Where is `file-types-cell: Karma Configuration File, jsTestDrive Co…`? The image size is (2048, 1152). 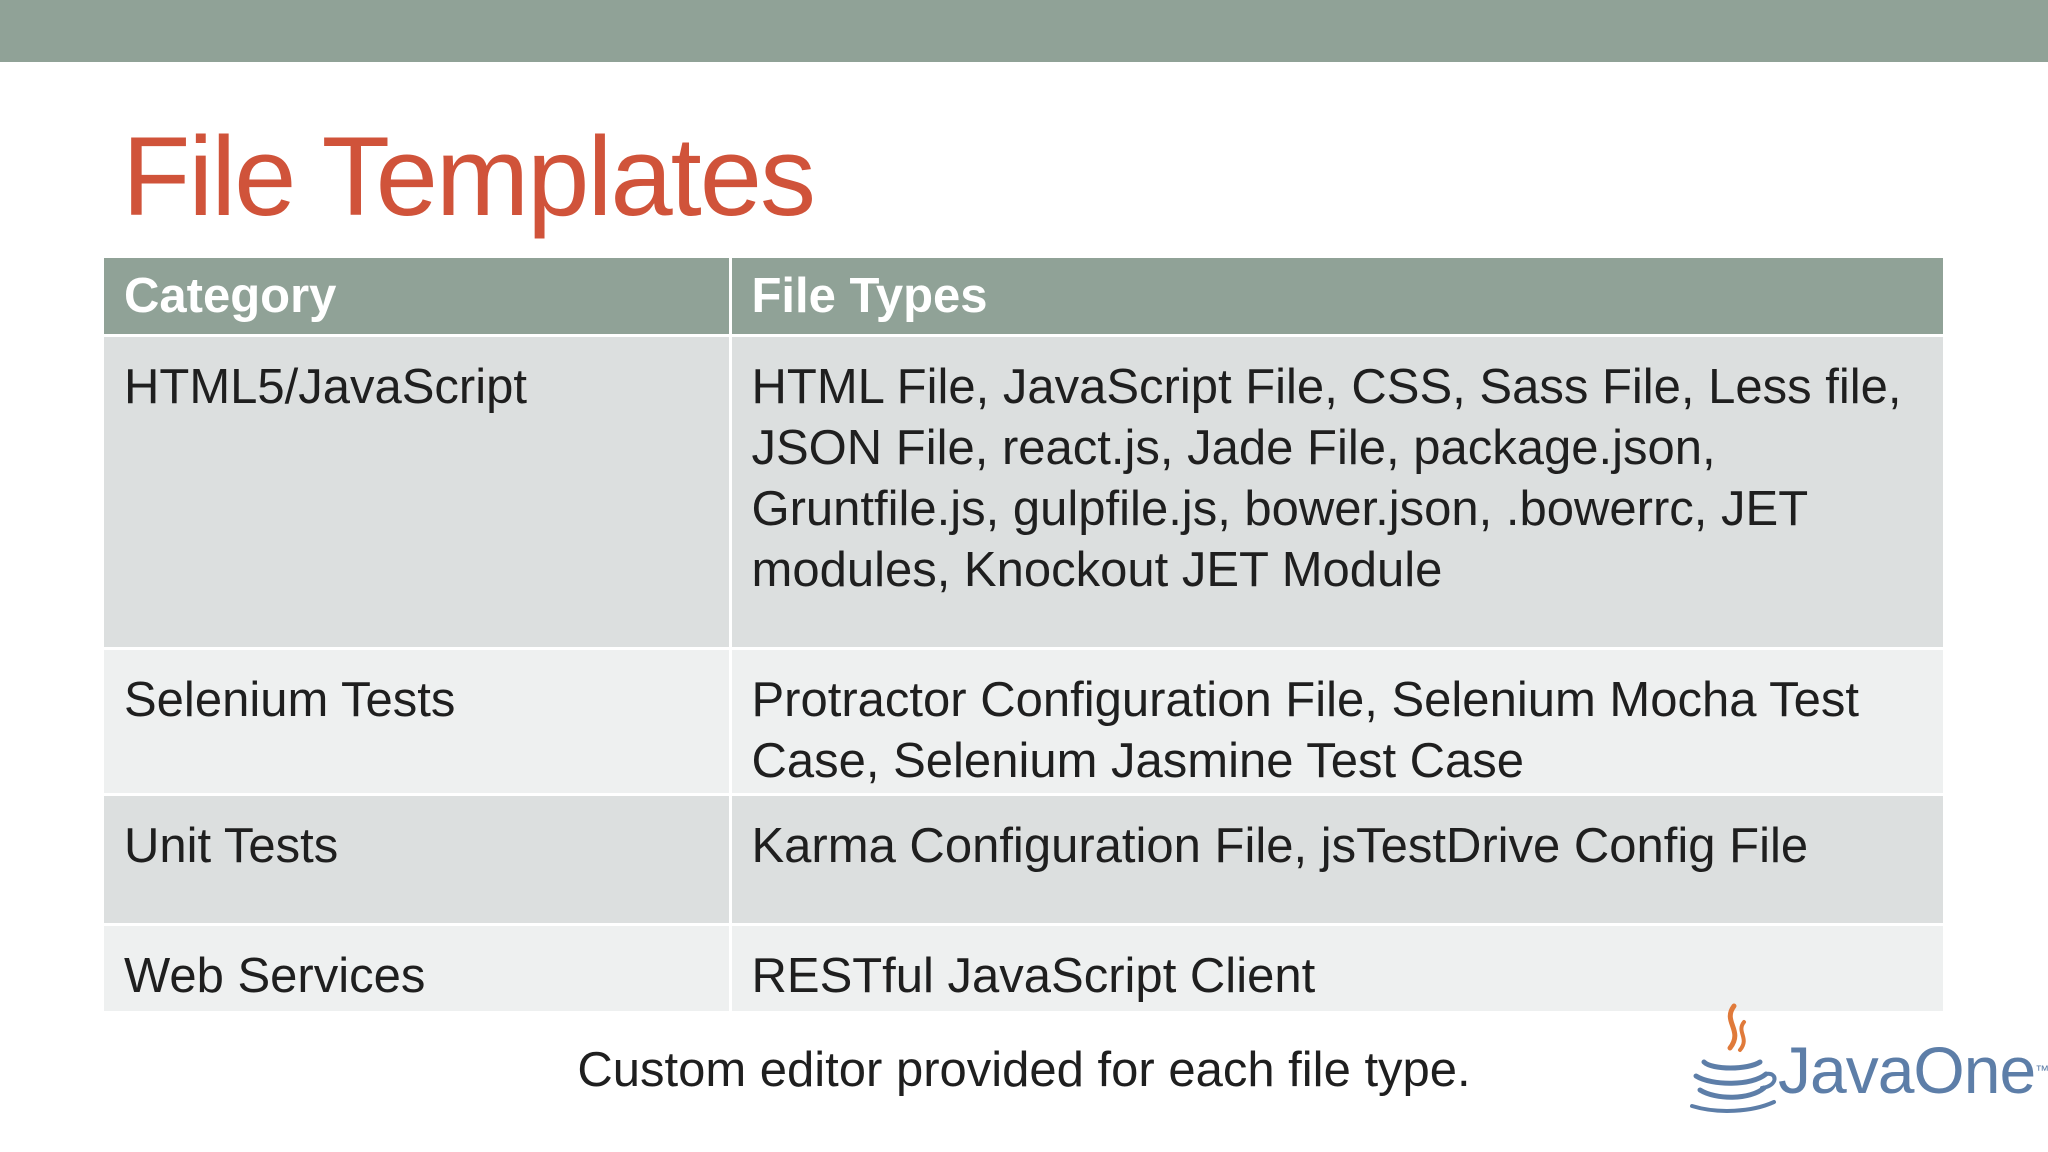 file-types-cell: Karma Configuration File, jsTestDrive Co… is located at coordinates (1338, 860).